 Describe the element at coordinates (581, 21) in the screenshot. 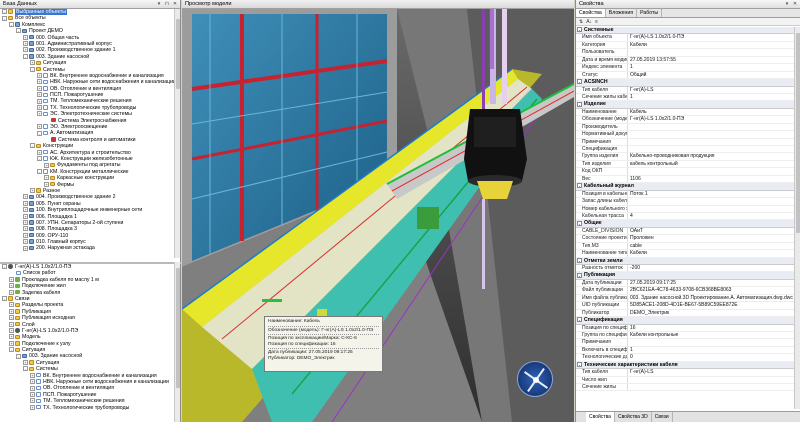

I see `sort-categorized-icon: ⇅` at that location.